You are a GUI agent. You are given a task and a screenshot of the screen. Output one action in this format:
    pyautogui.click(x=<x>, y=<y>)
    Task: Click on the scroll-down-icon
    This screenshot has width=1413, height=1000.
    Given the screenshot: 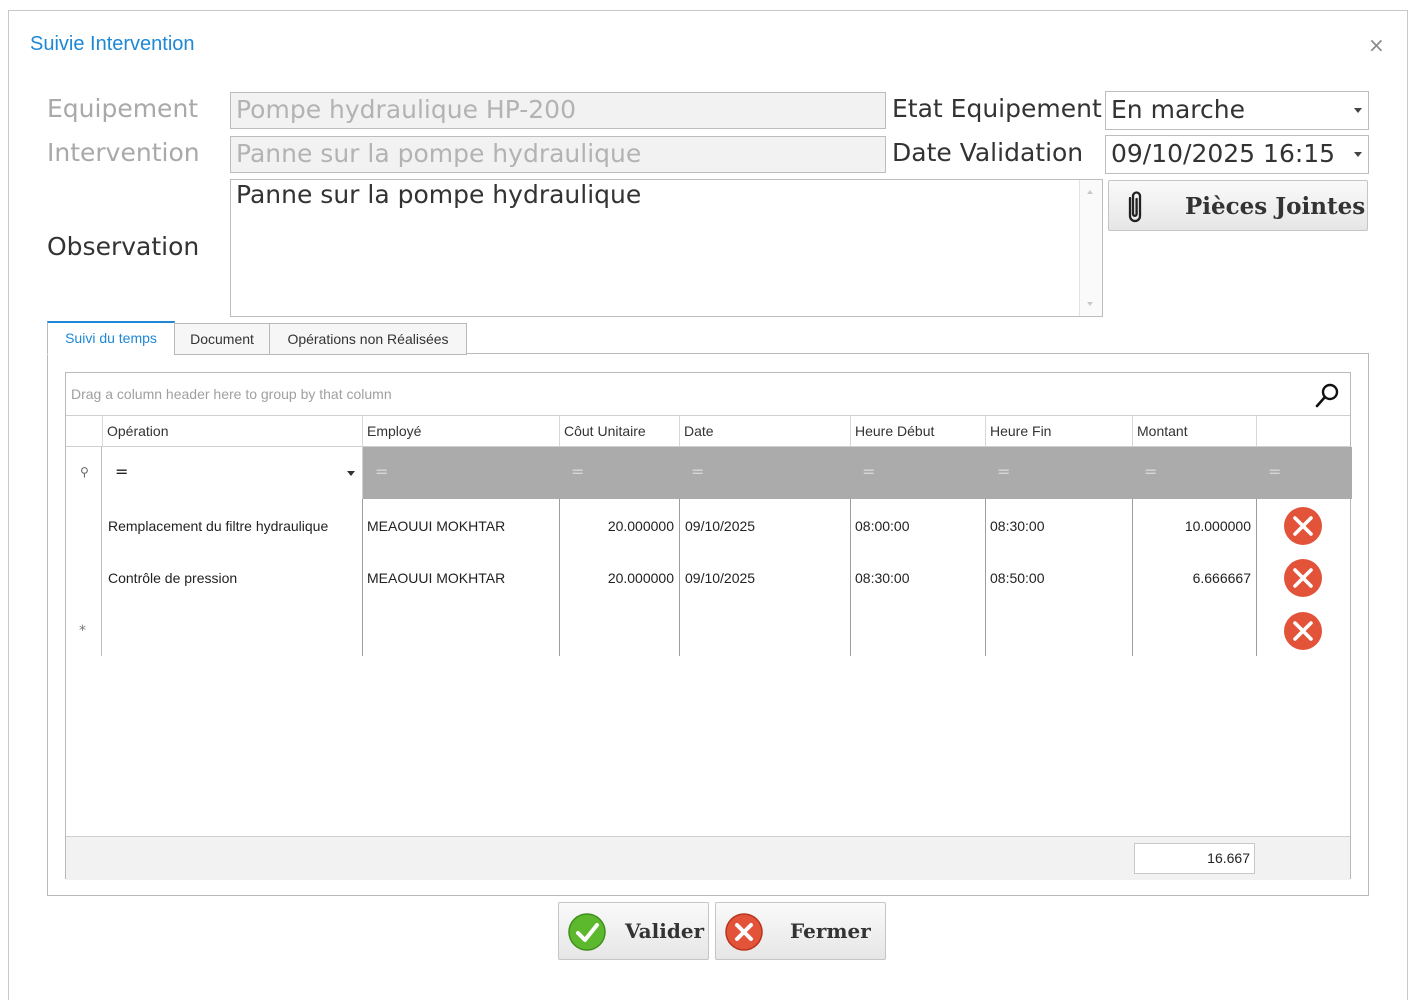 What is the action you would take?
    pyautogui.click(x=1090, y=304)
    